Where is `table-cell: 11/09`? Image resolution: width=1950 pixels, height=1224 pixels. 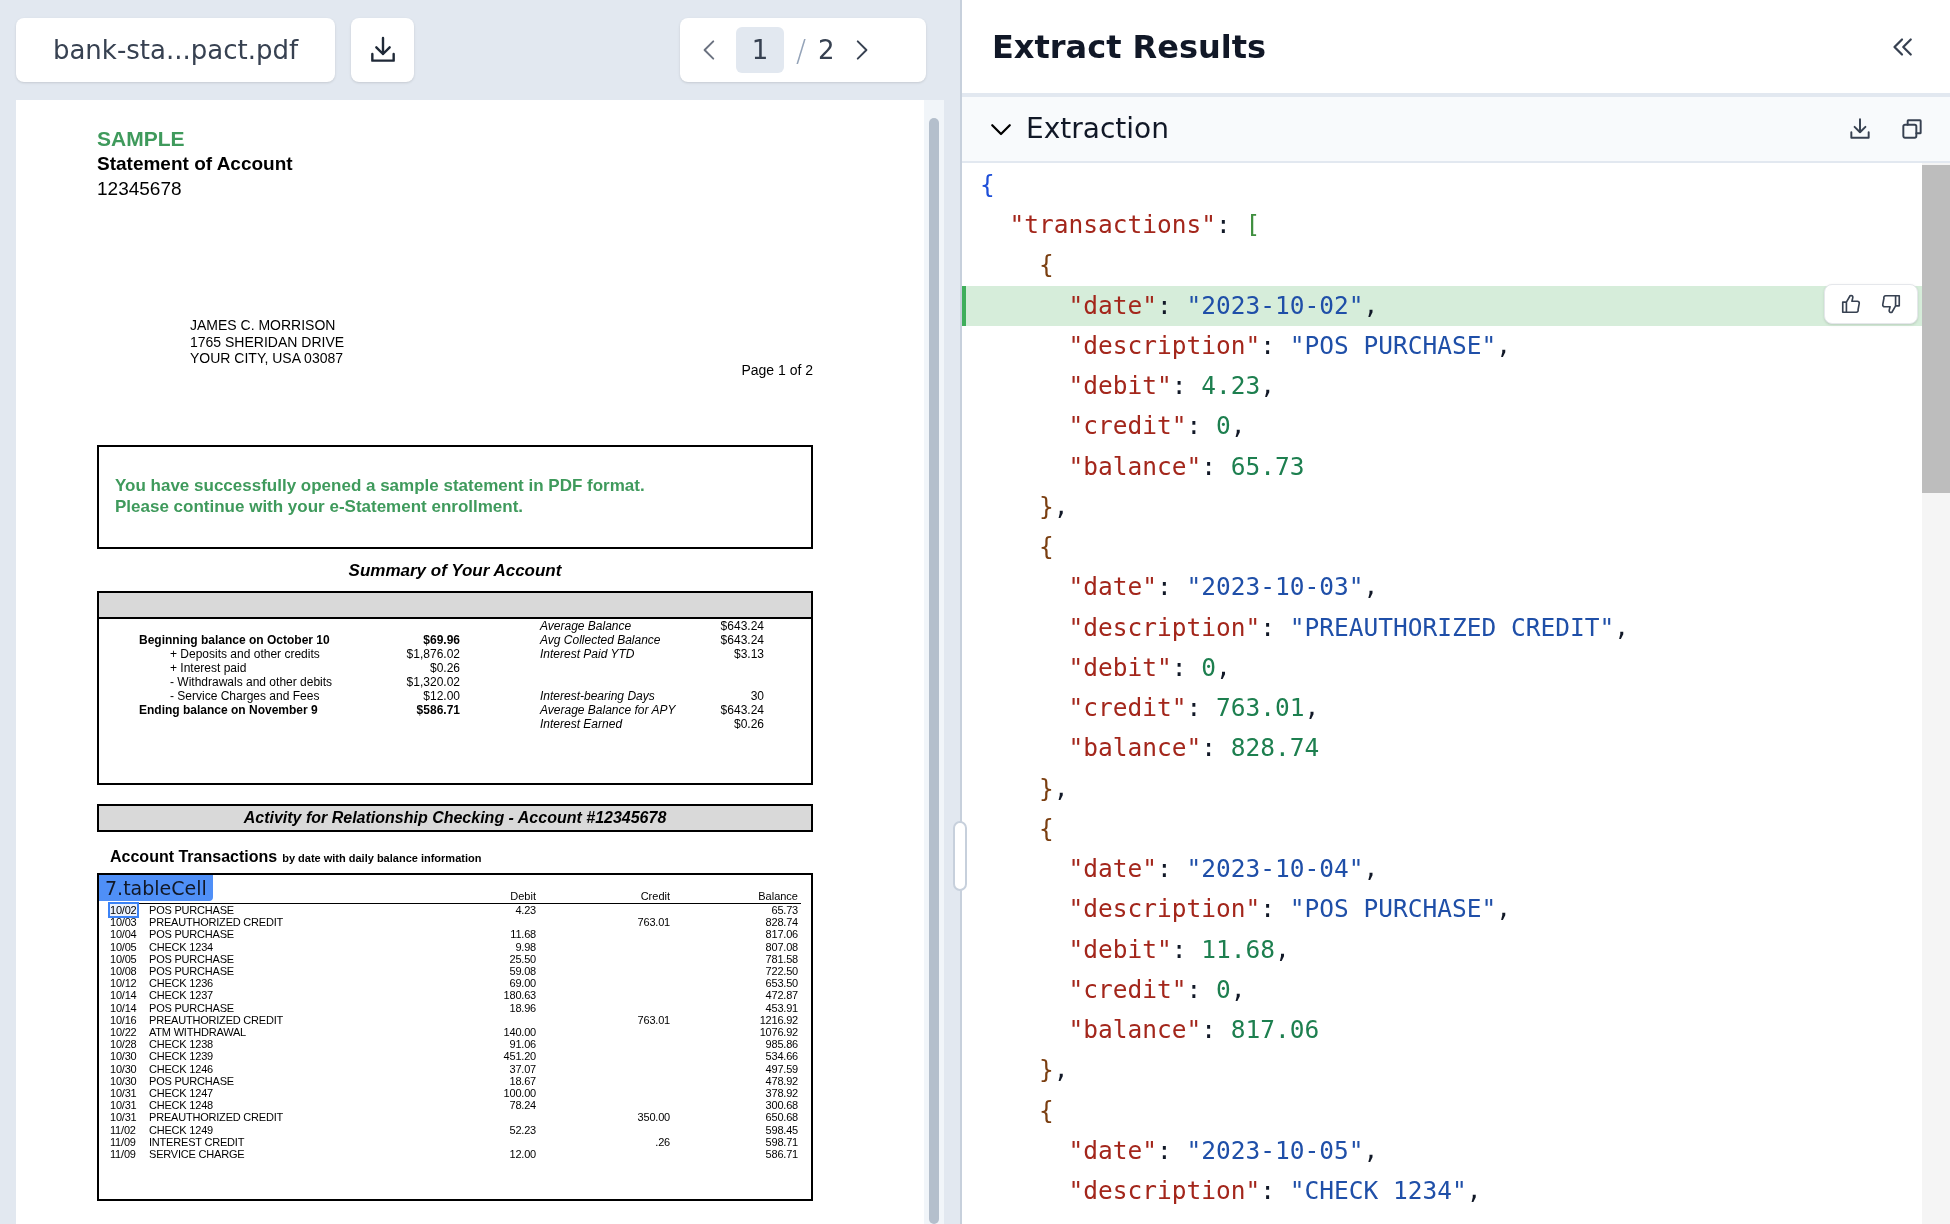 table-cell: 11/09 is located at coordinates (123, 1154).